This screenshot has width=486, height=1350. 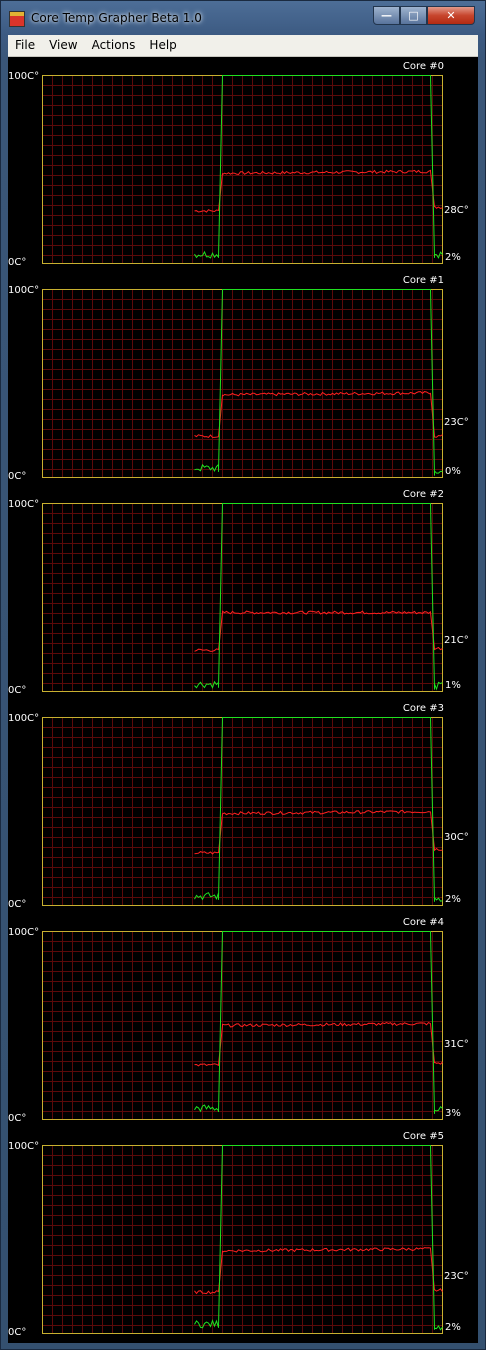 What do you see at coordinates (456, 837) in the screenshot?
I see `current-temperature-label: 30C°` at bounding box center [456, 837].